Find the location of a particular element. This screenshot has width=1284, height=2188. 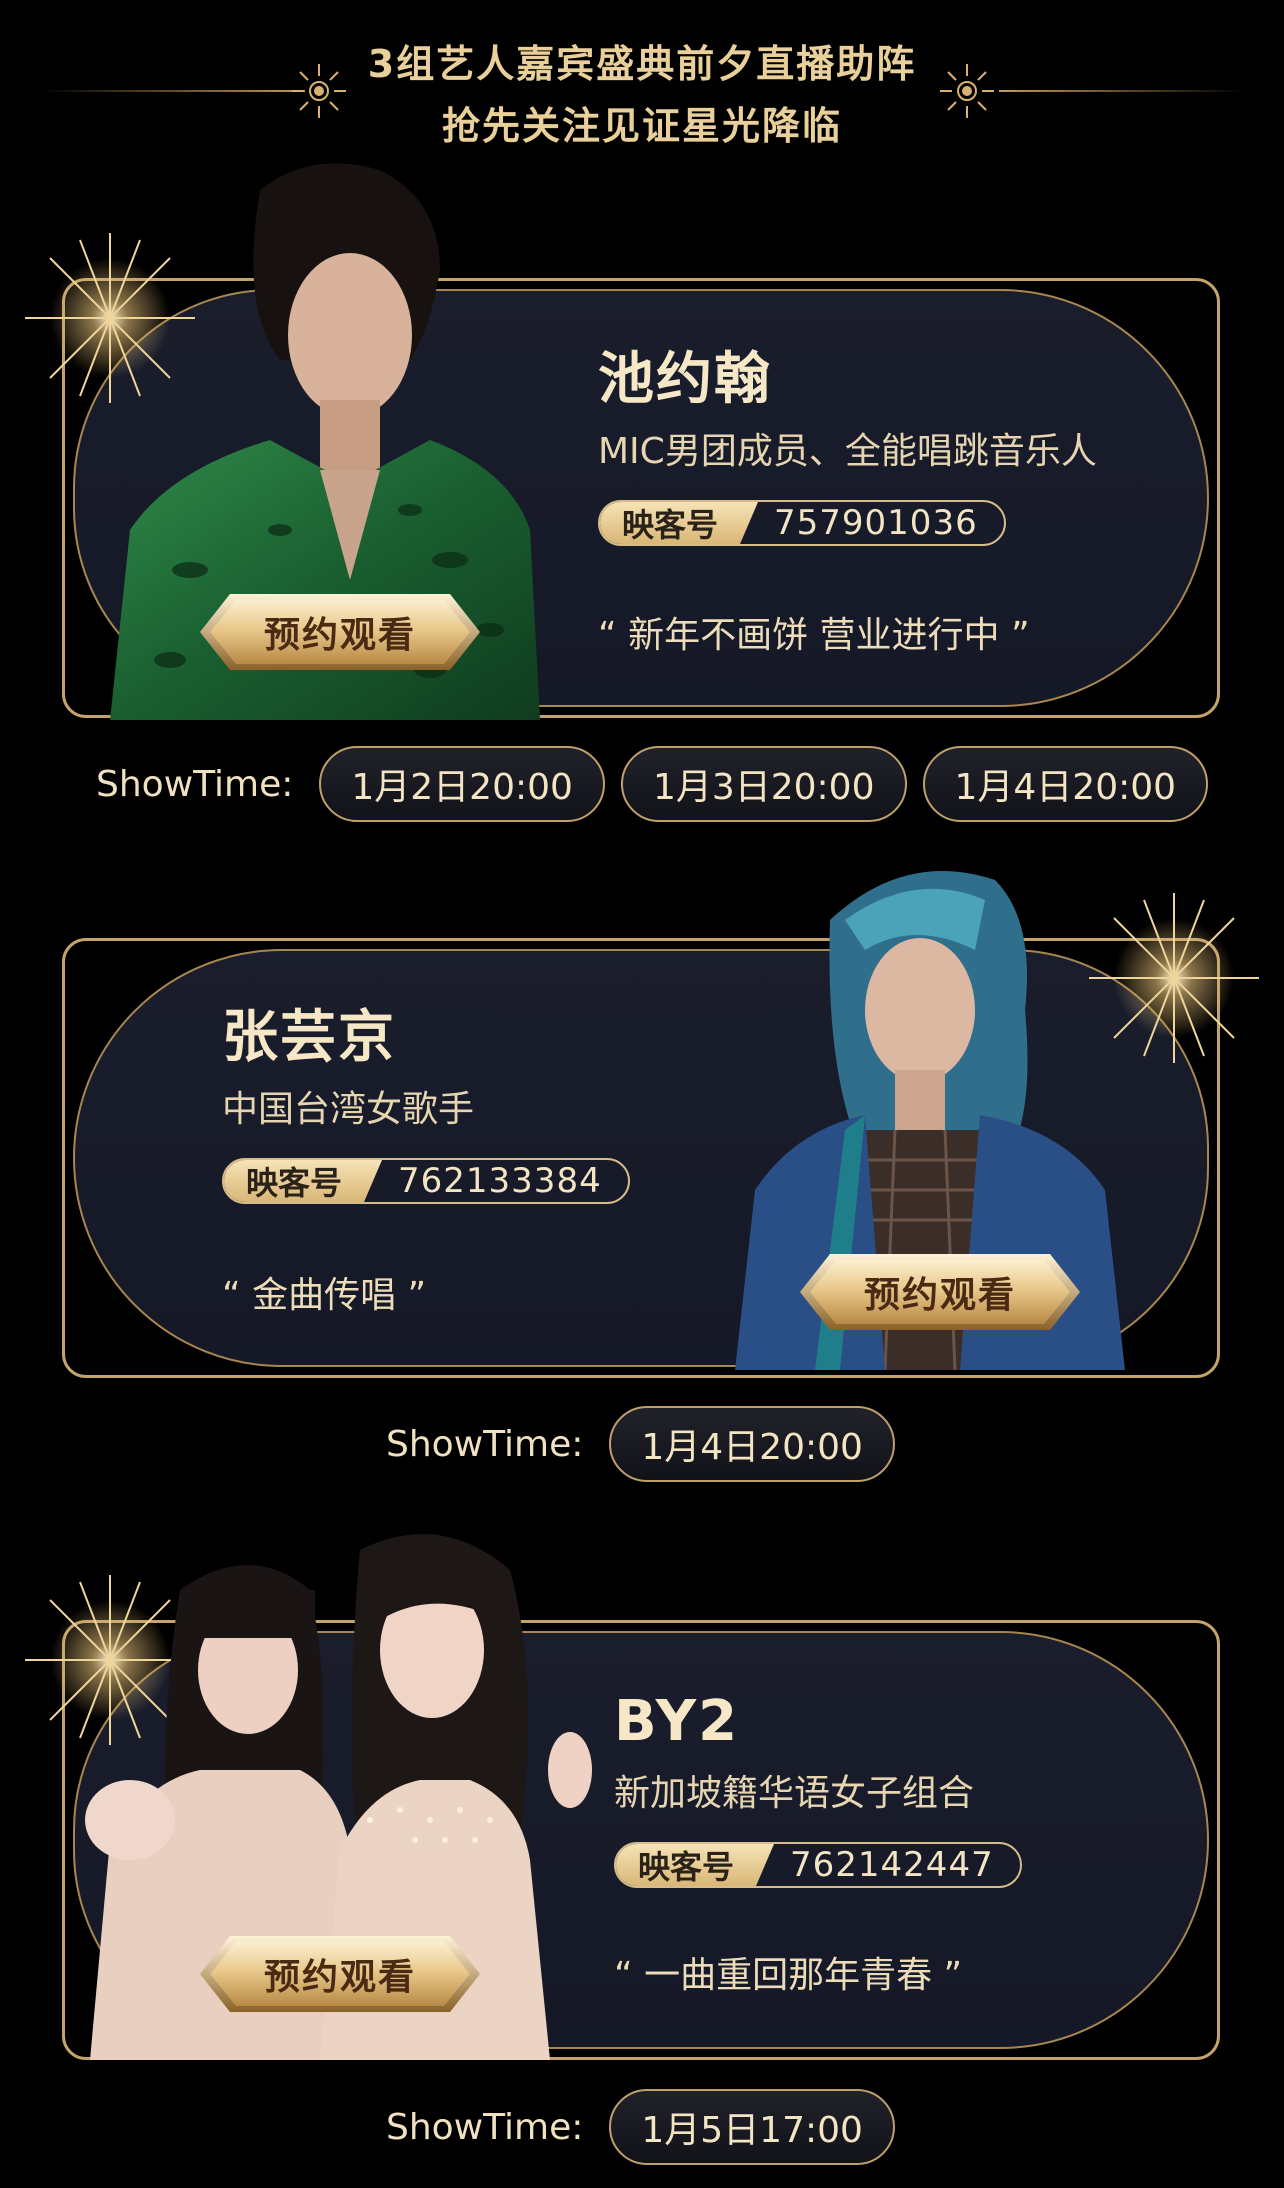

artist-name: BY2 is located at coordinates (677, 1721).